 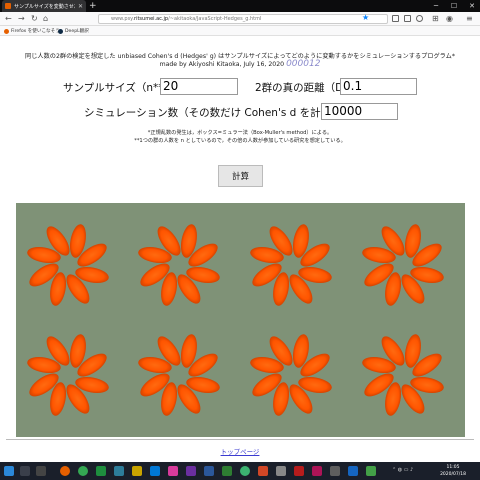 I want to click on clock-time: 11:05, so click(x=453, y=467).